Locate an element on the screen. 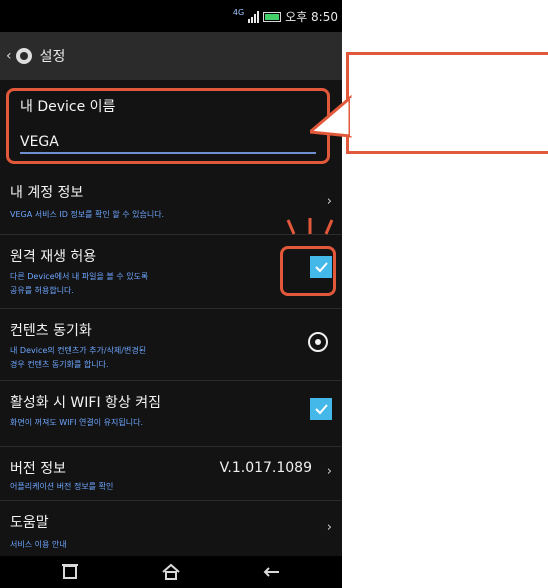 This screenshot has width=548, height=588. recent-apps-icon is located at coordinates (70, 572).